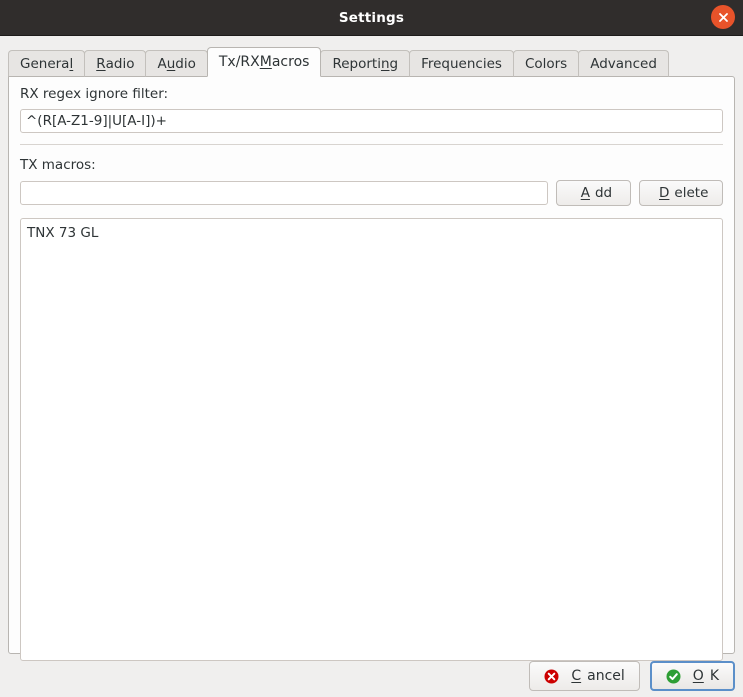  What do you see at coordinates (673, 676) in the screenshot?
I see `ok-check-icon` at bounding box center [673, 676].